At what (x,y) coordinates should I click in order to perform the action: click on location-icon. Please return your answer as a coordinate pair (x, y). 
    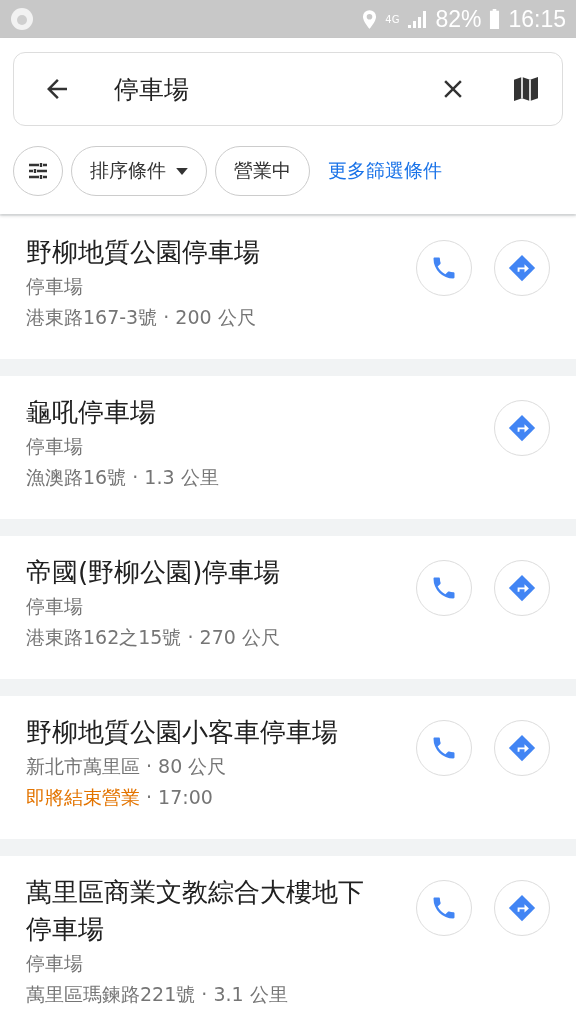
    Looking at the image, I should click on (370, 19).